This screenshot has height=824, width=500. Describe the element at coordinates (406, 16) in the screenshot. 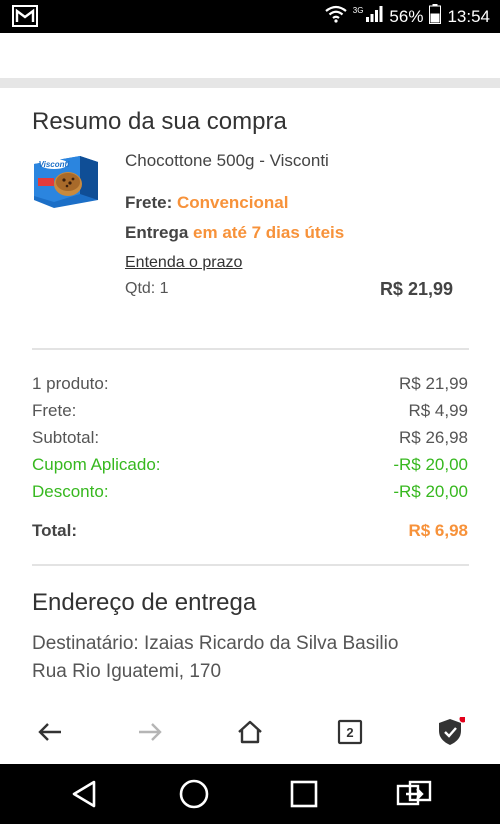

I see `battery-percent: 56%` at that location.